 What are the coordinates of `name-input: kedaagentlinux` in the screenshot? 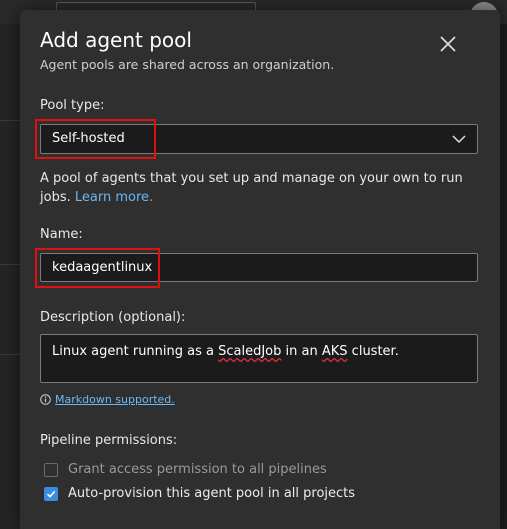 It's located at (259, 267).